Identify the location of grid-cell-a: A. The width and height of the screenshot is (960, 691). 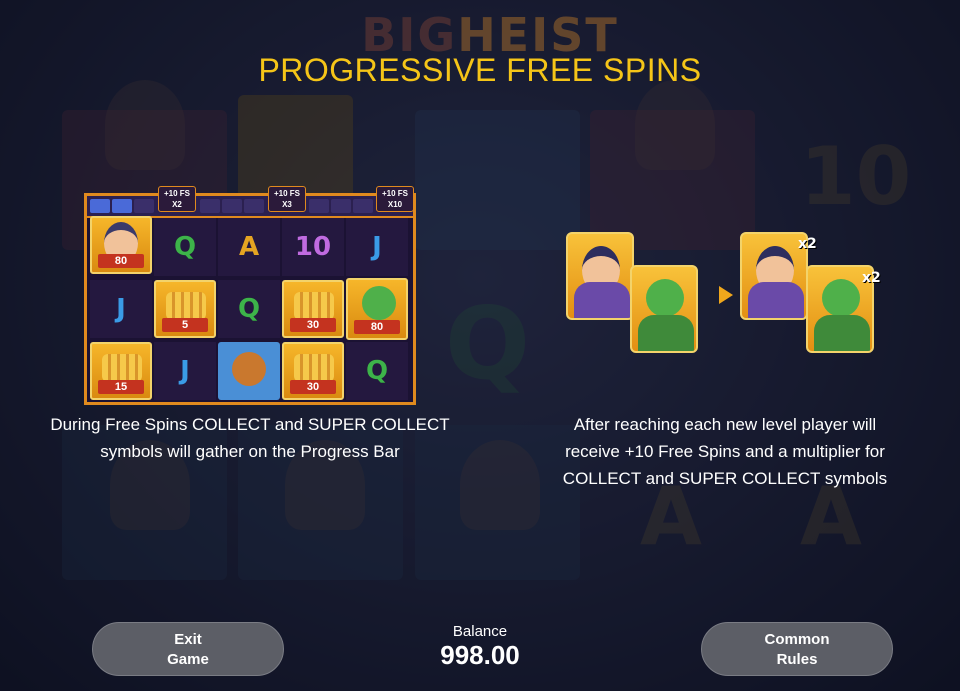
(249, 247).